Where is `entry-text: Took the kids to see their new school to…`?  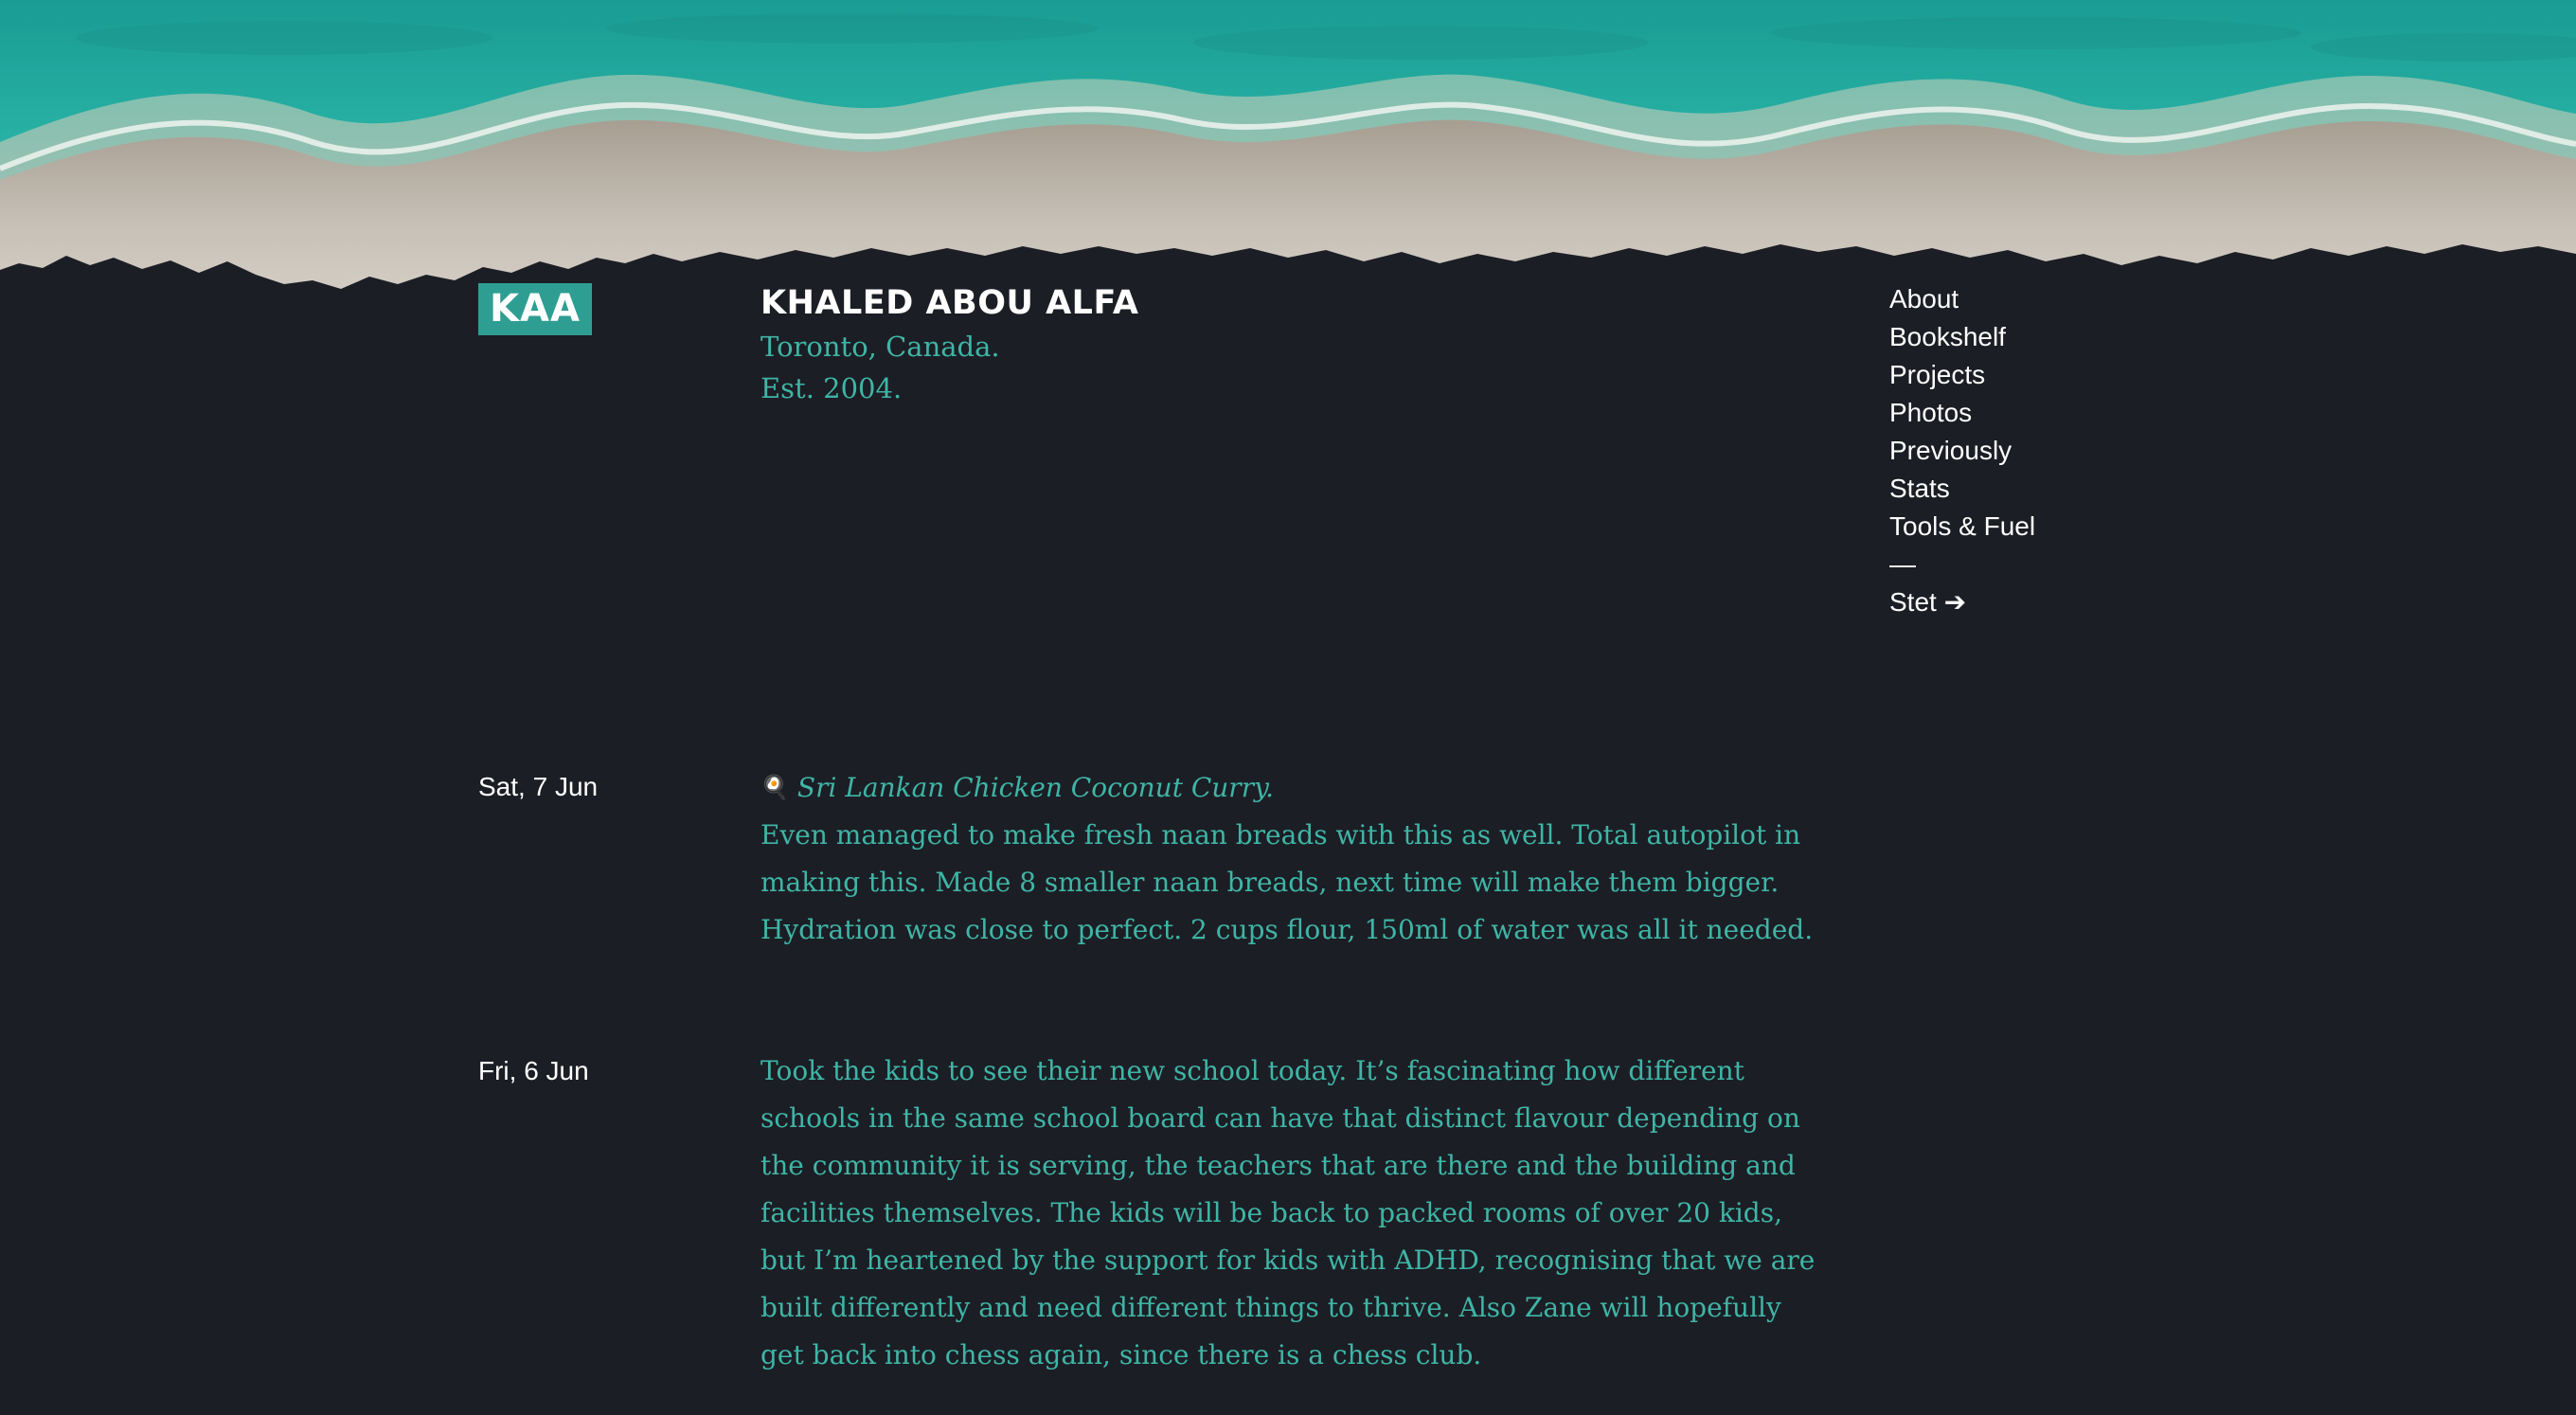 entry-text: Took the kids to see their new school to… is located at coordinates (1288, 1212).